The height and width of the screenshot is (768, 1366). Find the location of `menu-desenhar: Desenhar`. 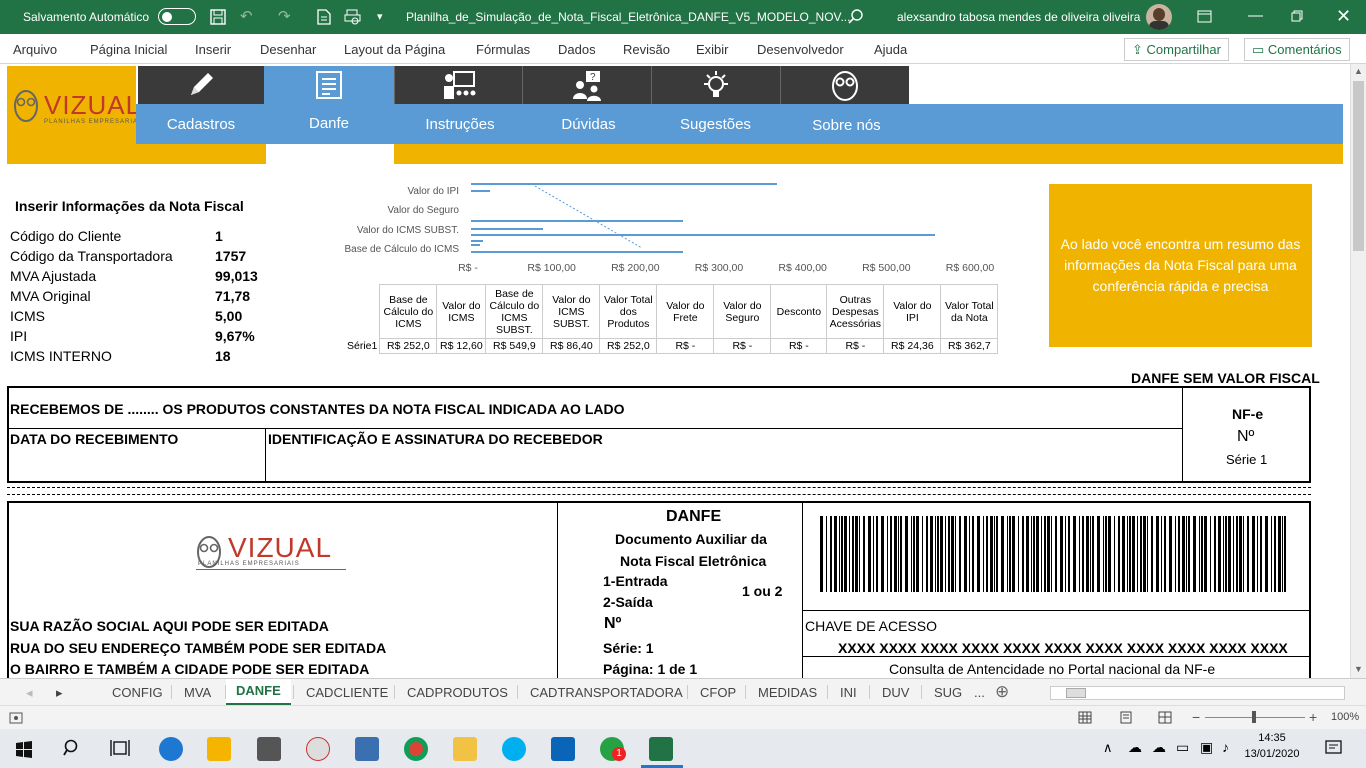

menu-desenhar: Desenhar is located at coordinates (288, 49).